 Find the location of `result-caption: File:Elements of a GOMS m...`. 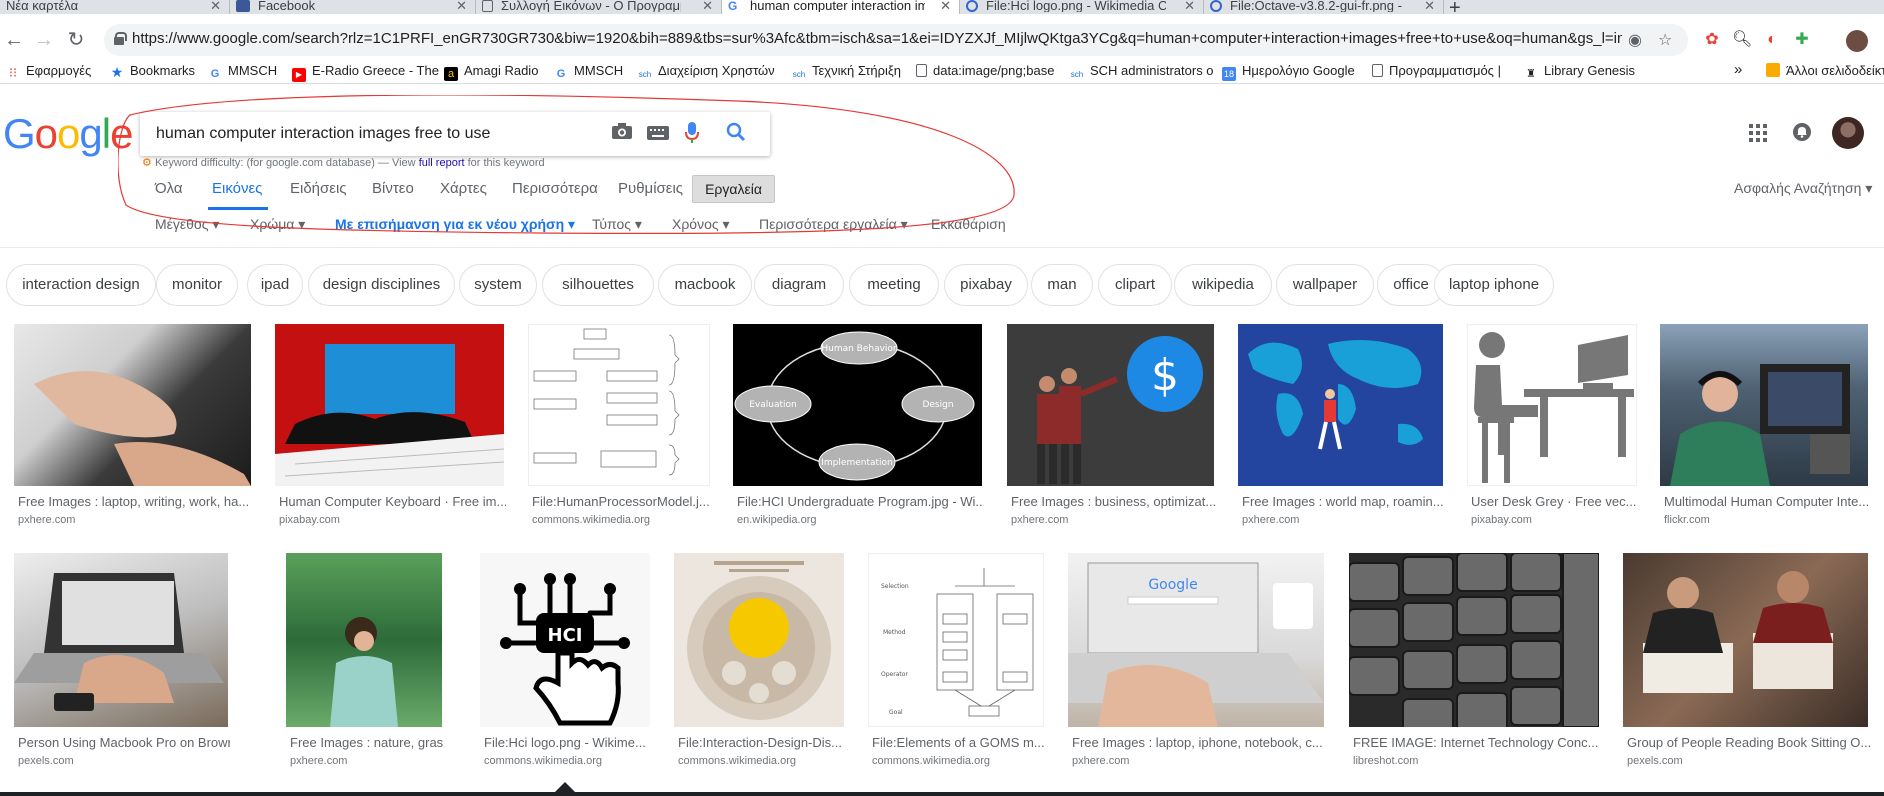

result-caption: File:Elements of a GOMS m... is located at coordinates (959, 742).